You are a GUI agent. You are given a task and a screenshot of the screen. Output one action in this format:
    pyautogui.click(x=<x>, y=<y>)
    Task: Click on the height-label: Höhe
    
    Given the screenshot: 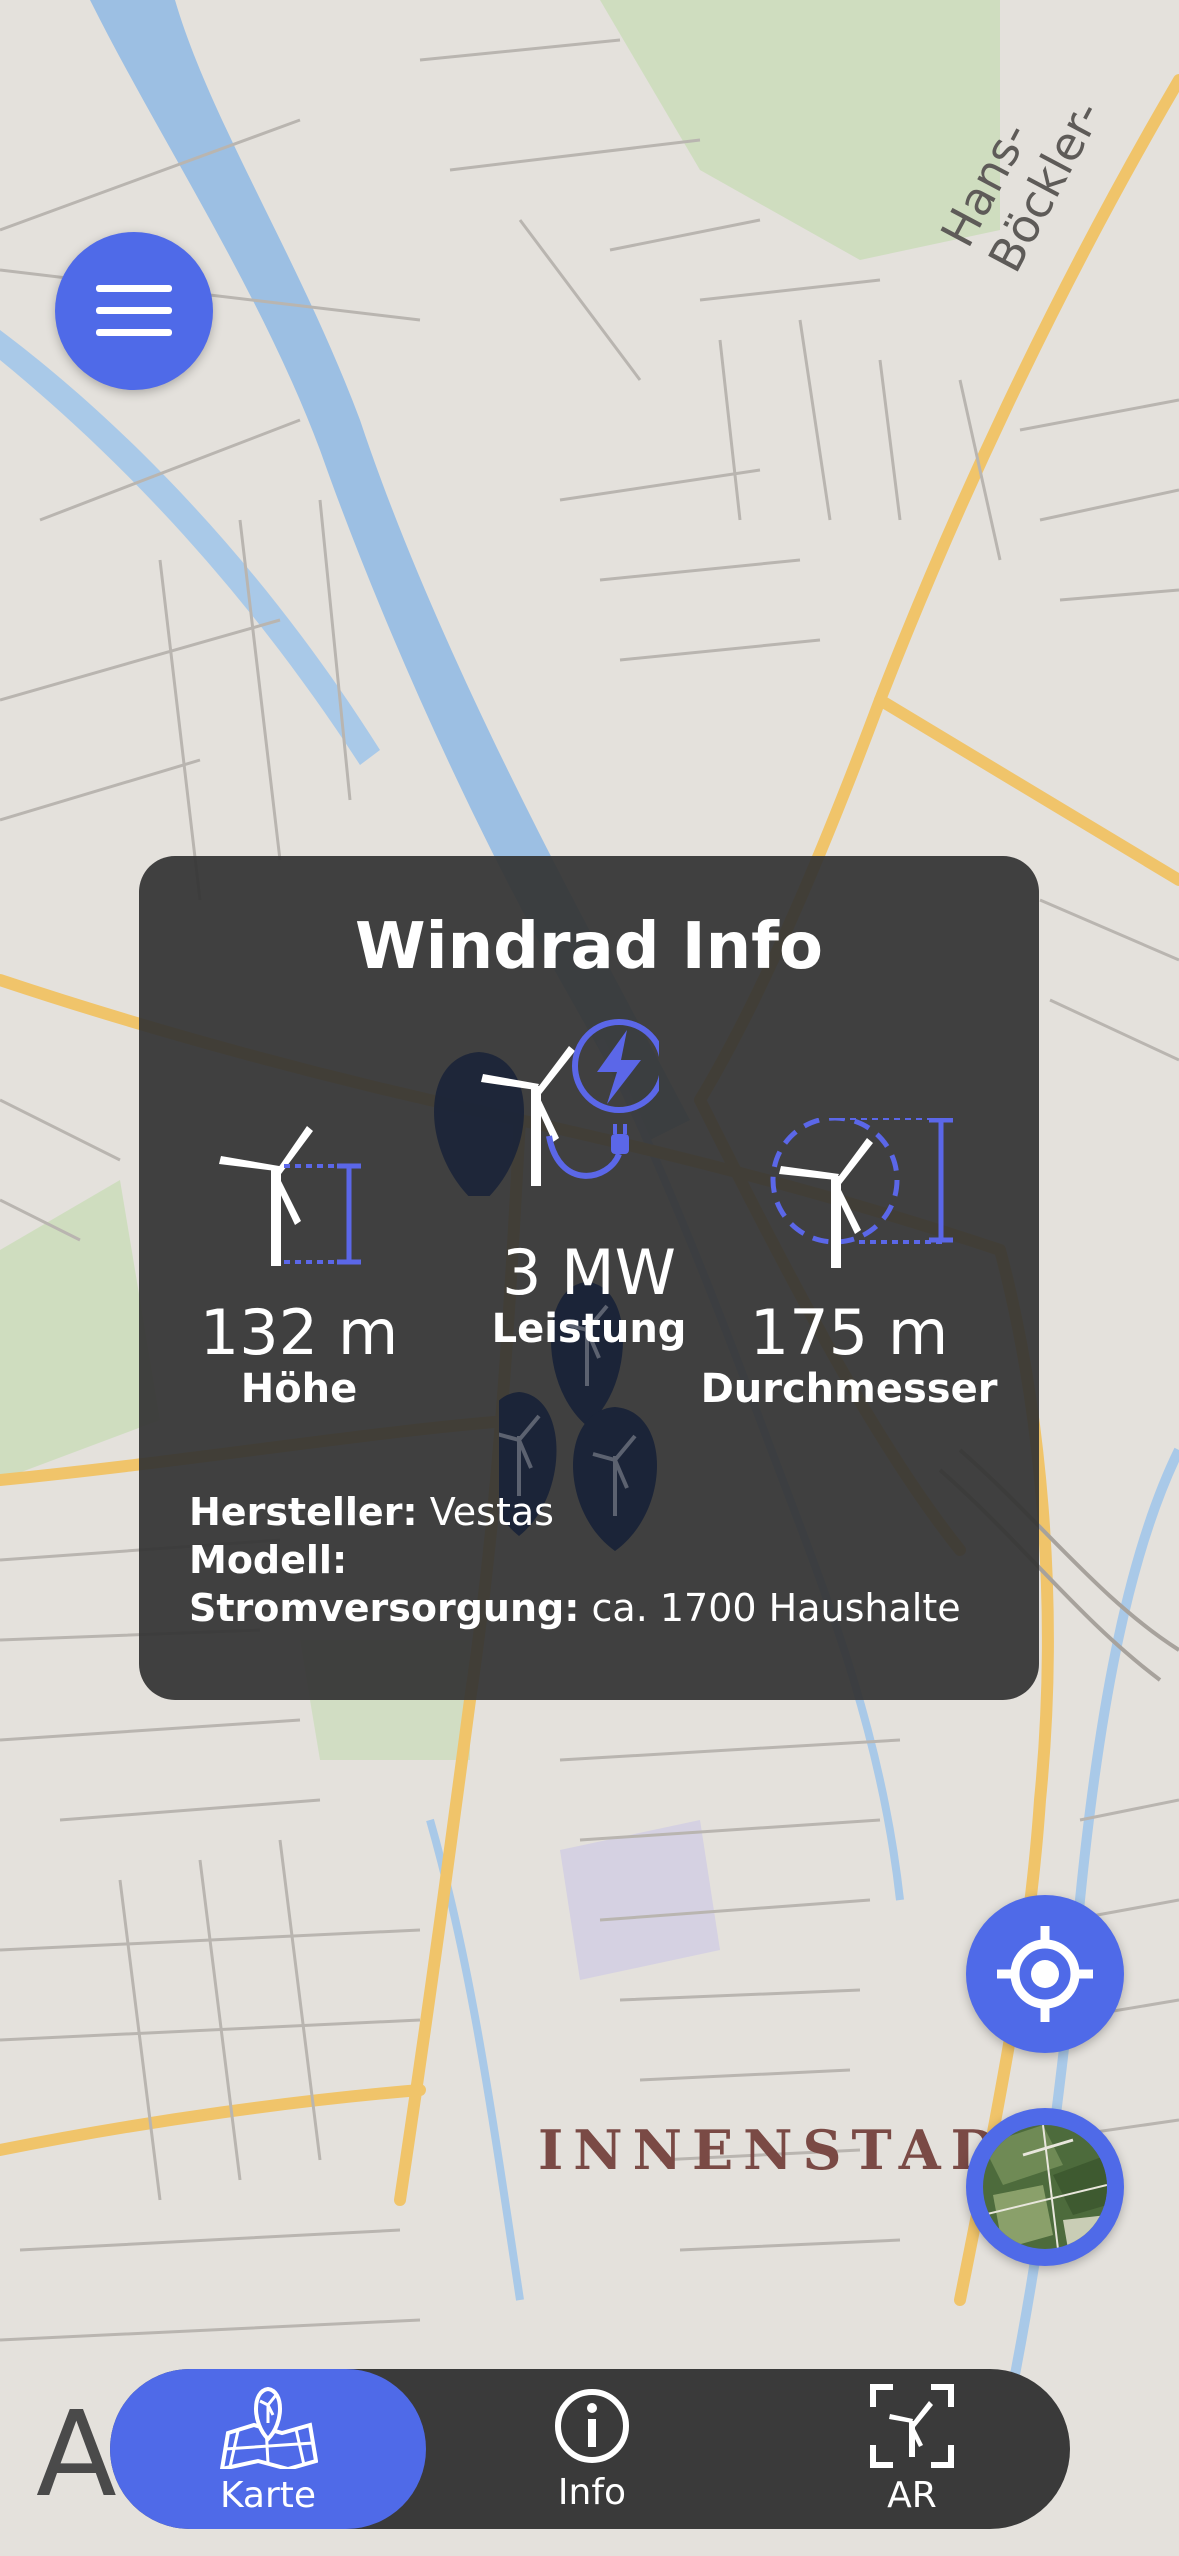 What is the action you would take?
    pyautogui.click(x=299, y=1389)
    